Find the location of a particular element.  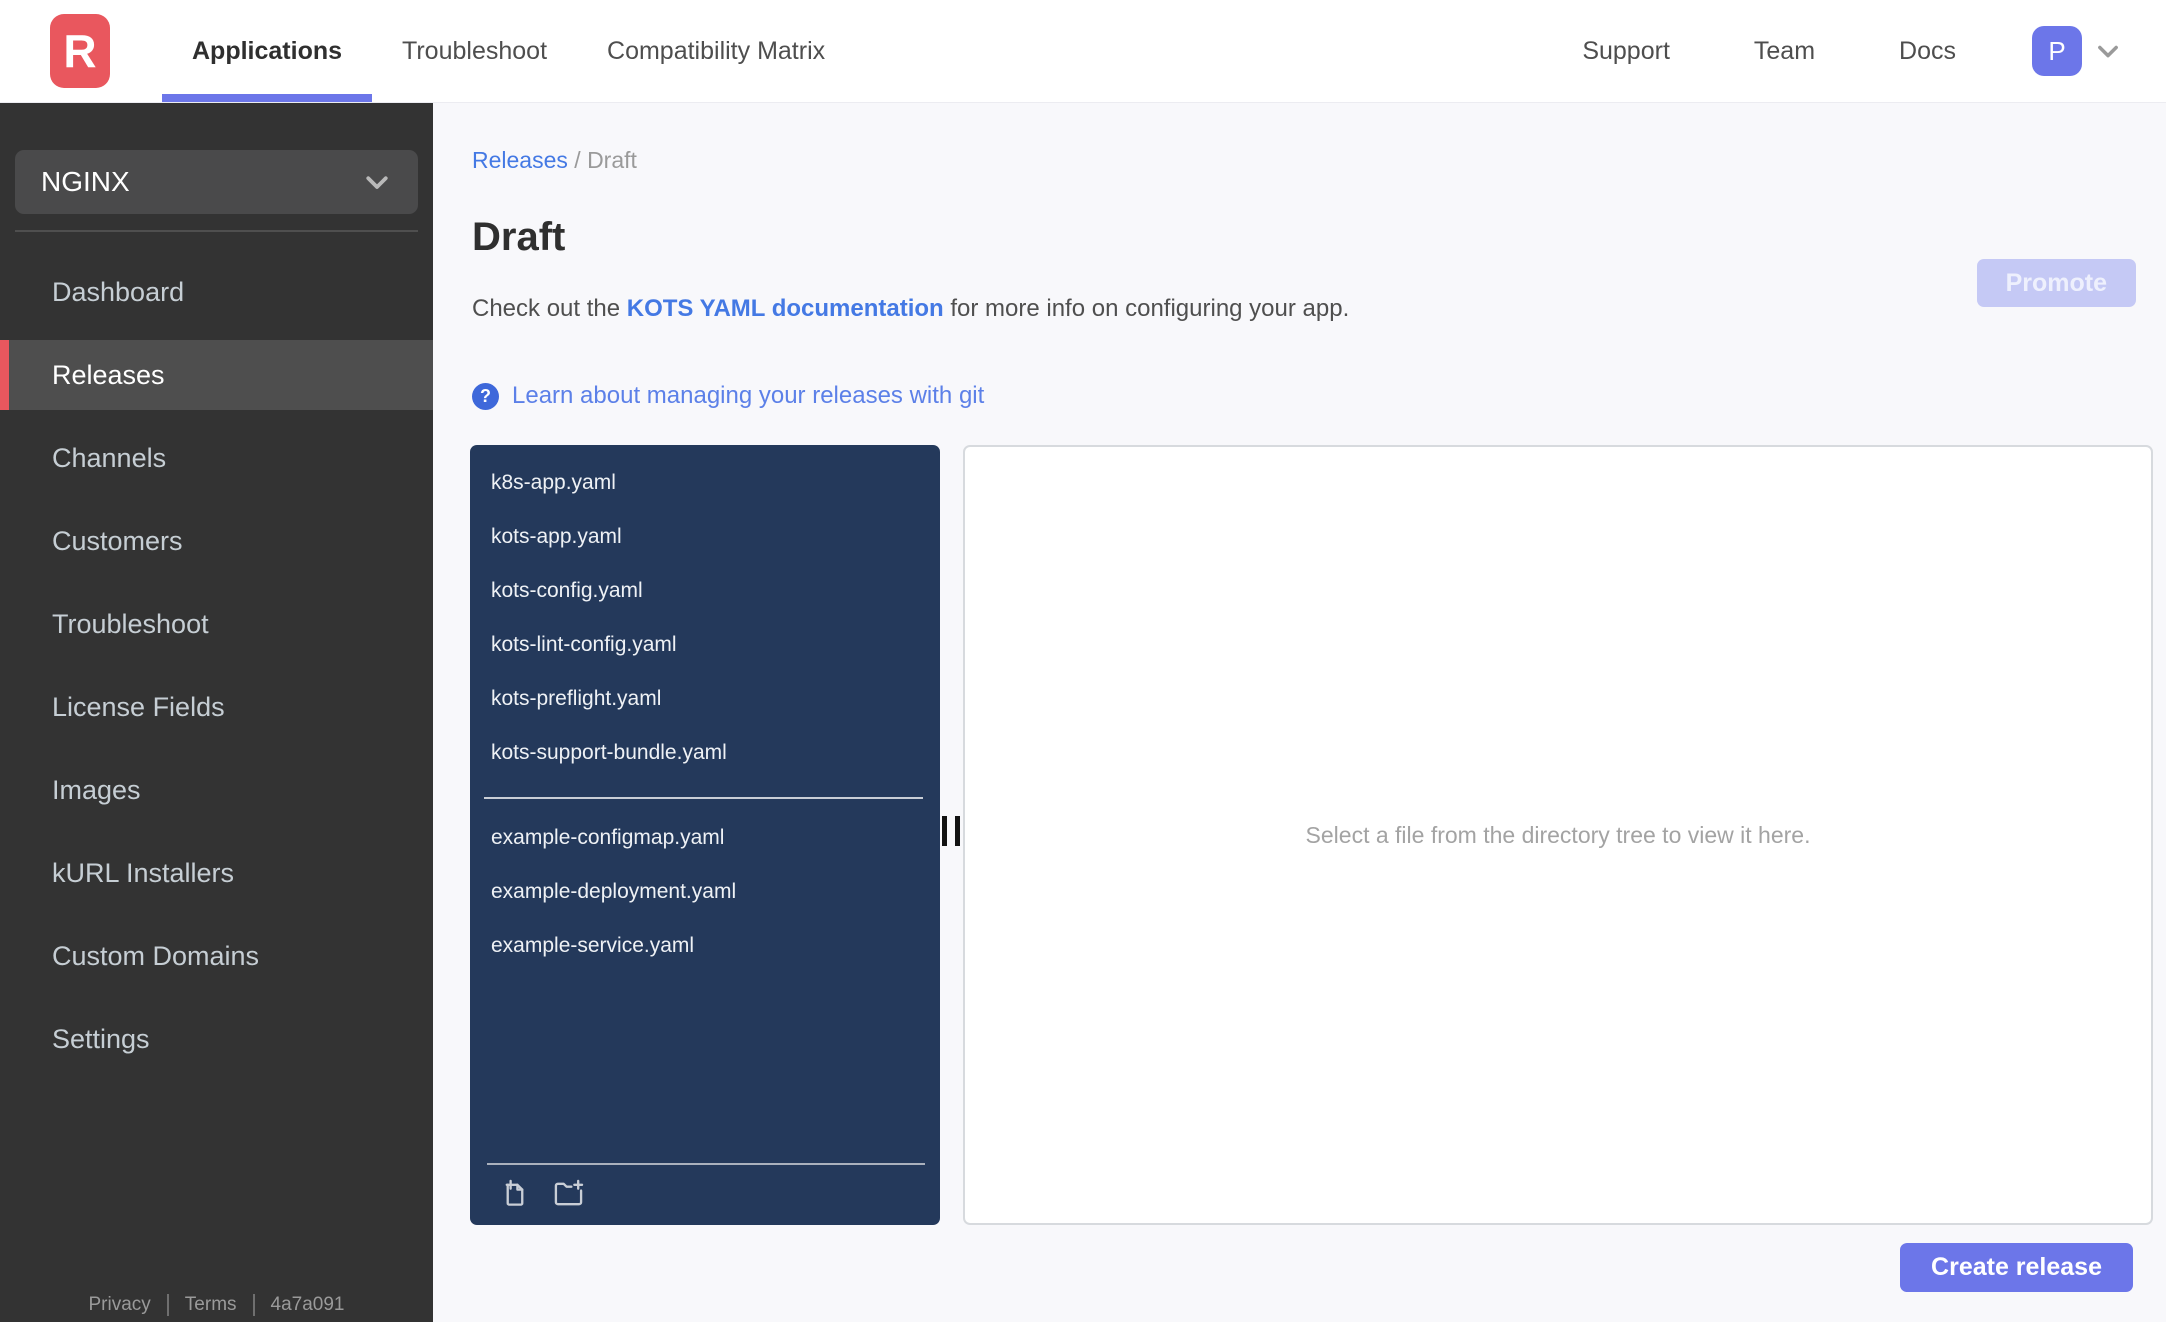

breadcrumb-current-label: Draft is located at coordinates (612, 160).